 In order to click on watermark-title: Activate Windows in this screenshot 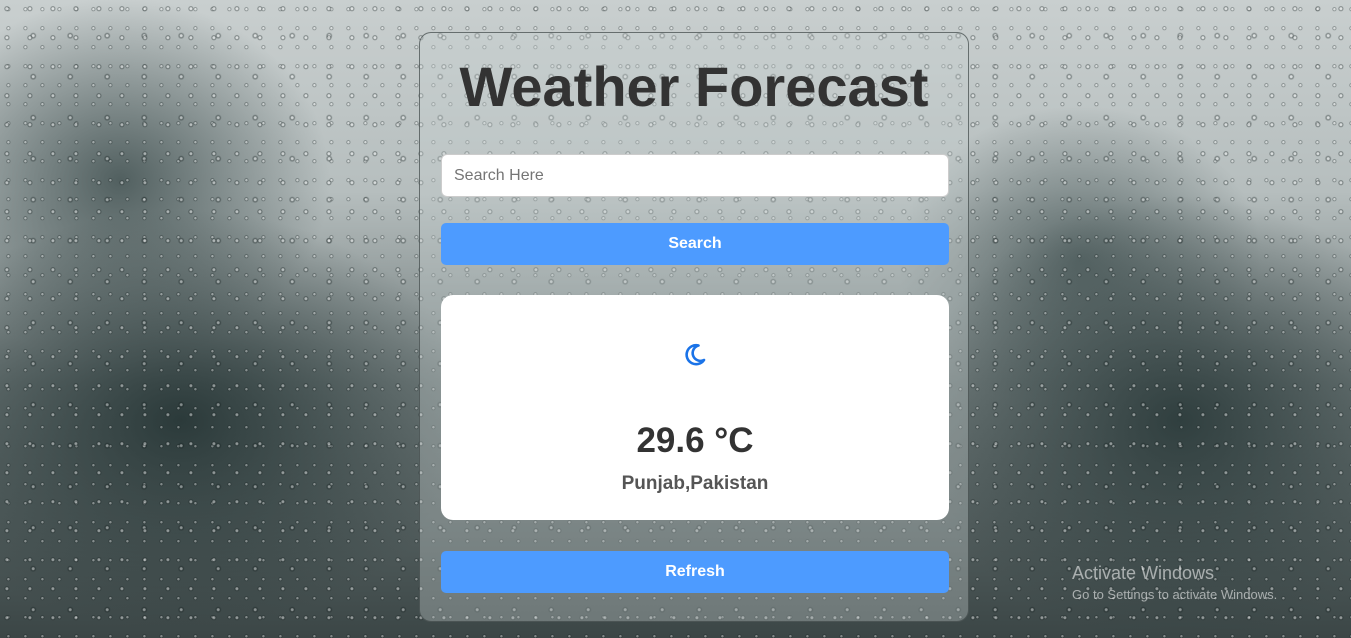, I will do `click(1143, 573)`.